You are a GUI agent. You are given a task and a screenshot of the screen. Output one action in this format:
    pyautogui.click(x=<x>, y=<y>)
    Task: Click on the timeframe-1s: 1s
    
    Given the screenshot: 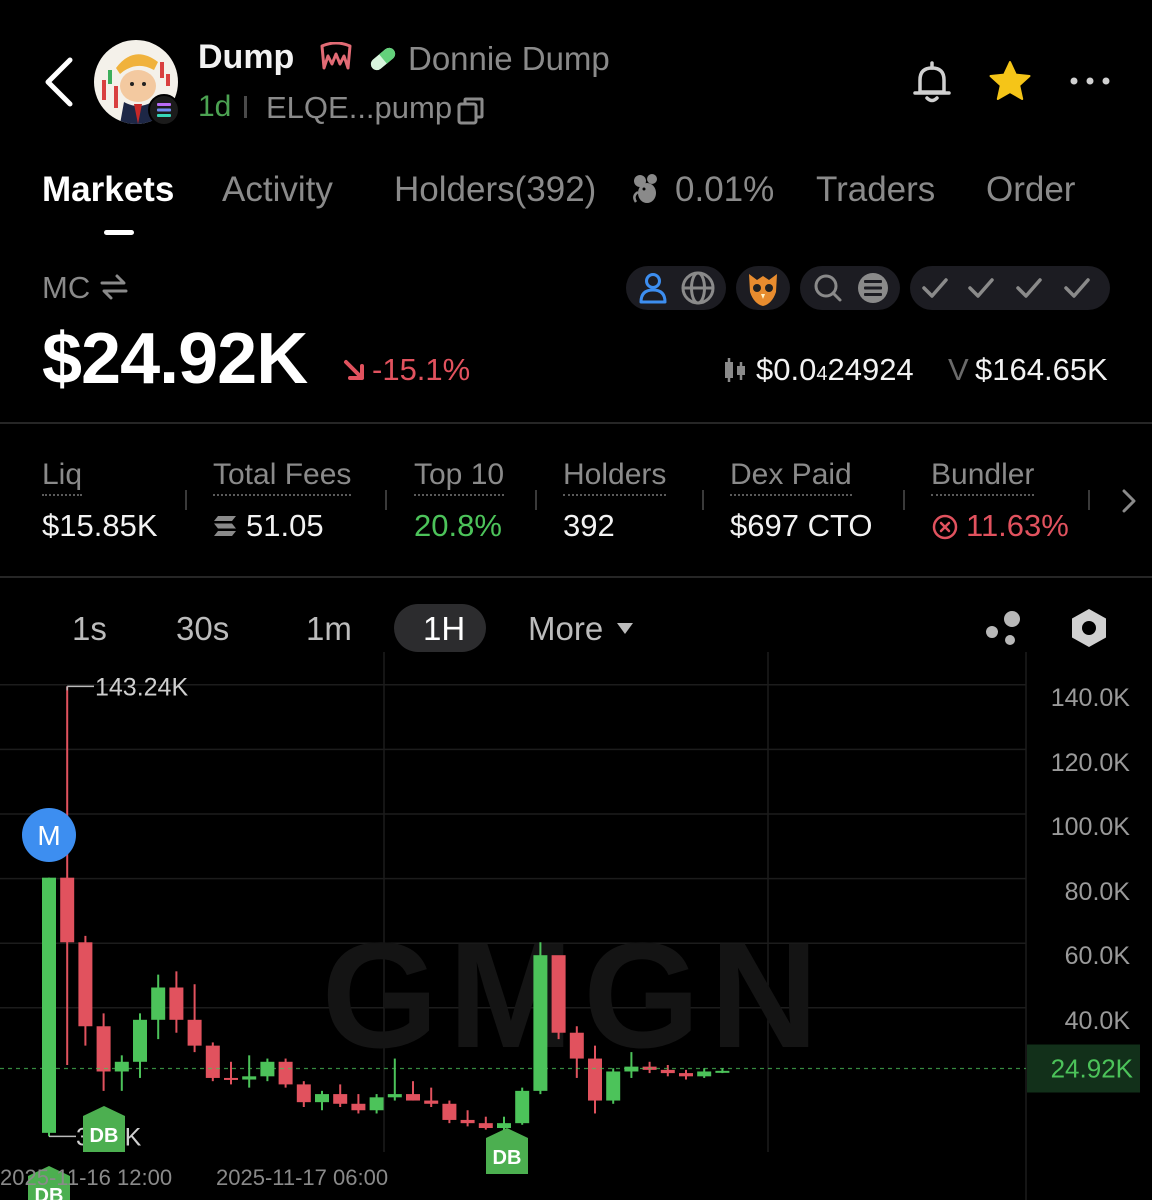 What is the action you would take?
    pyautogui.click(x=89, y=629)
    